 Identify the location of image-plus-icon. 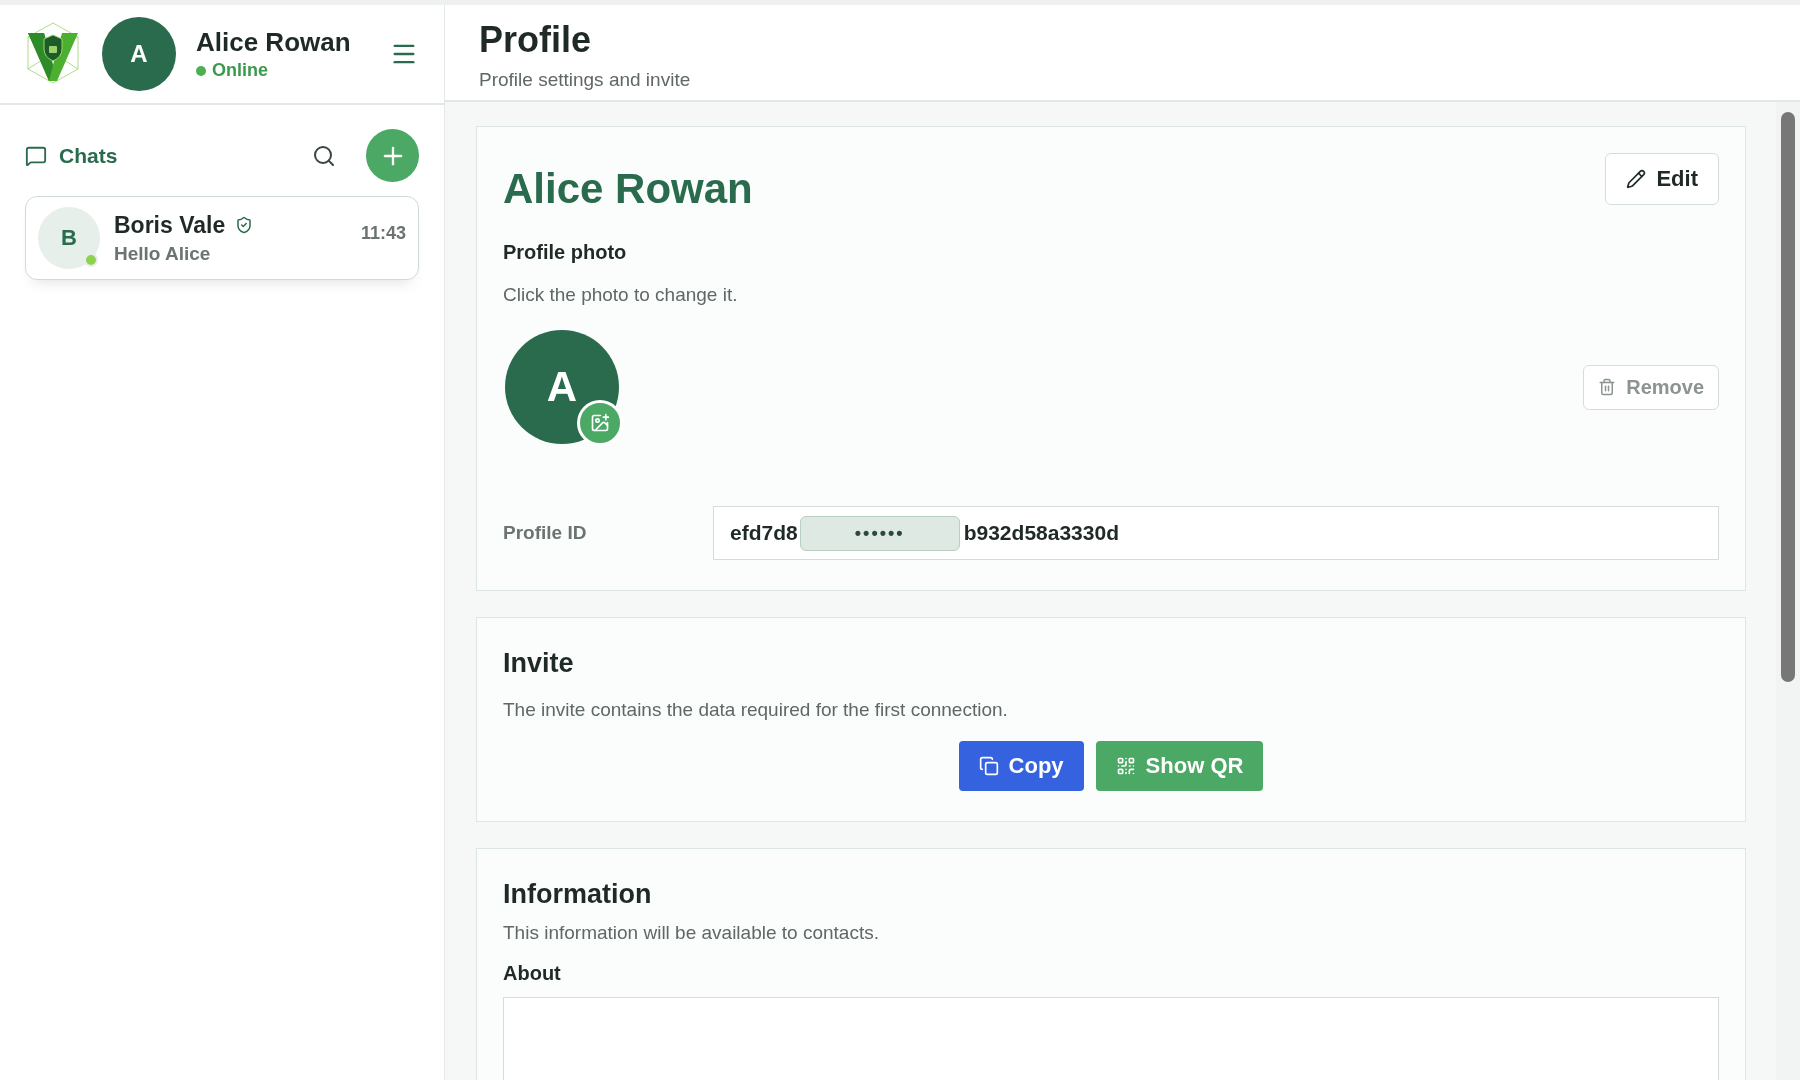
(600, 423).